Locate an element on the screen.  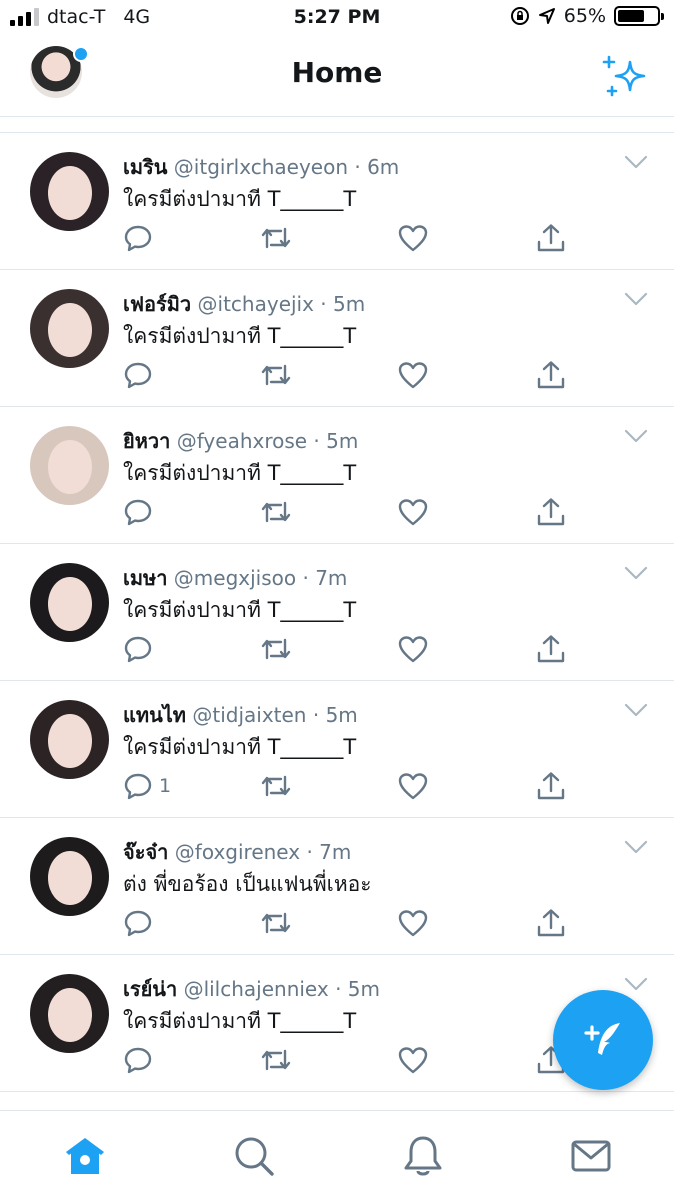
tweet-actions is located at coordinates (353, 375).